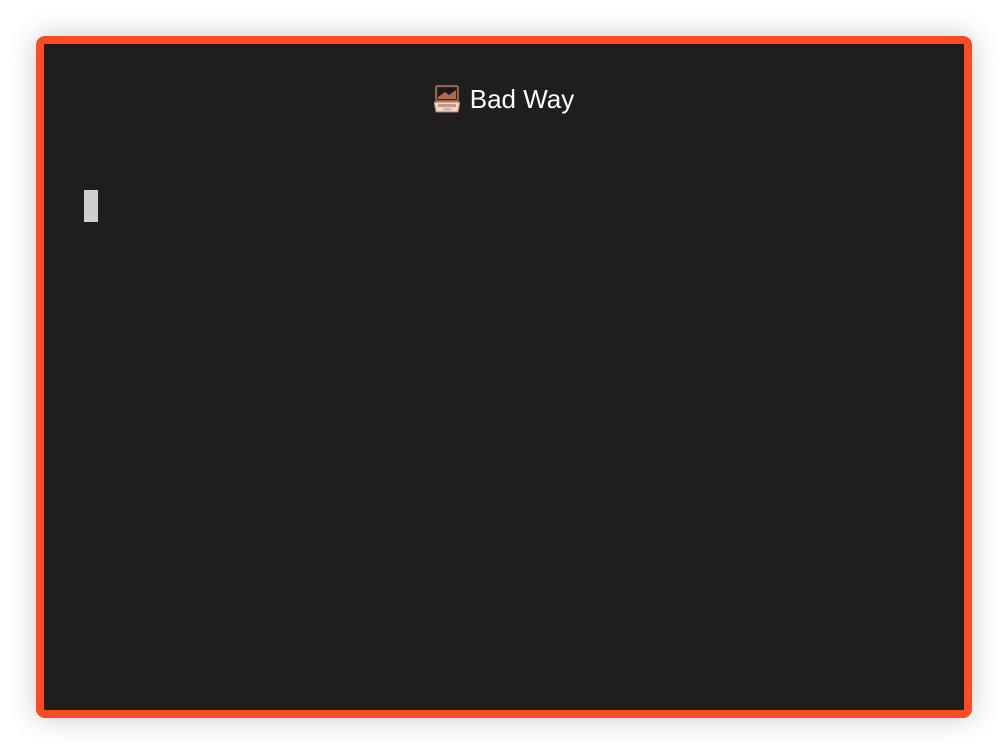 The width and height of the screenshot is (1008, 754). What do you see at coordinates (522, 99) in the screenshot?
I see `window-title: Bad Way` at bounding box center [522, 99].